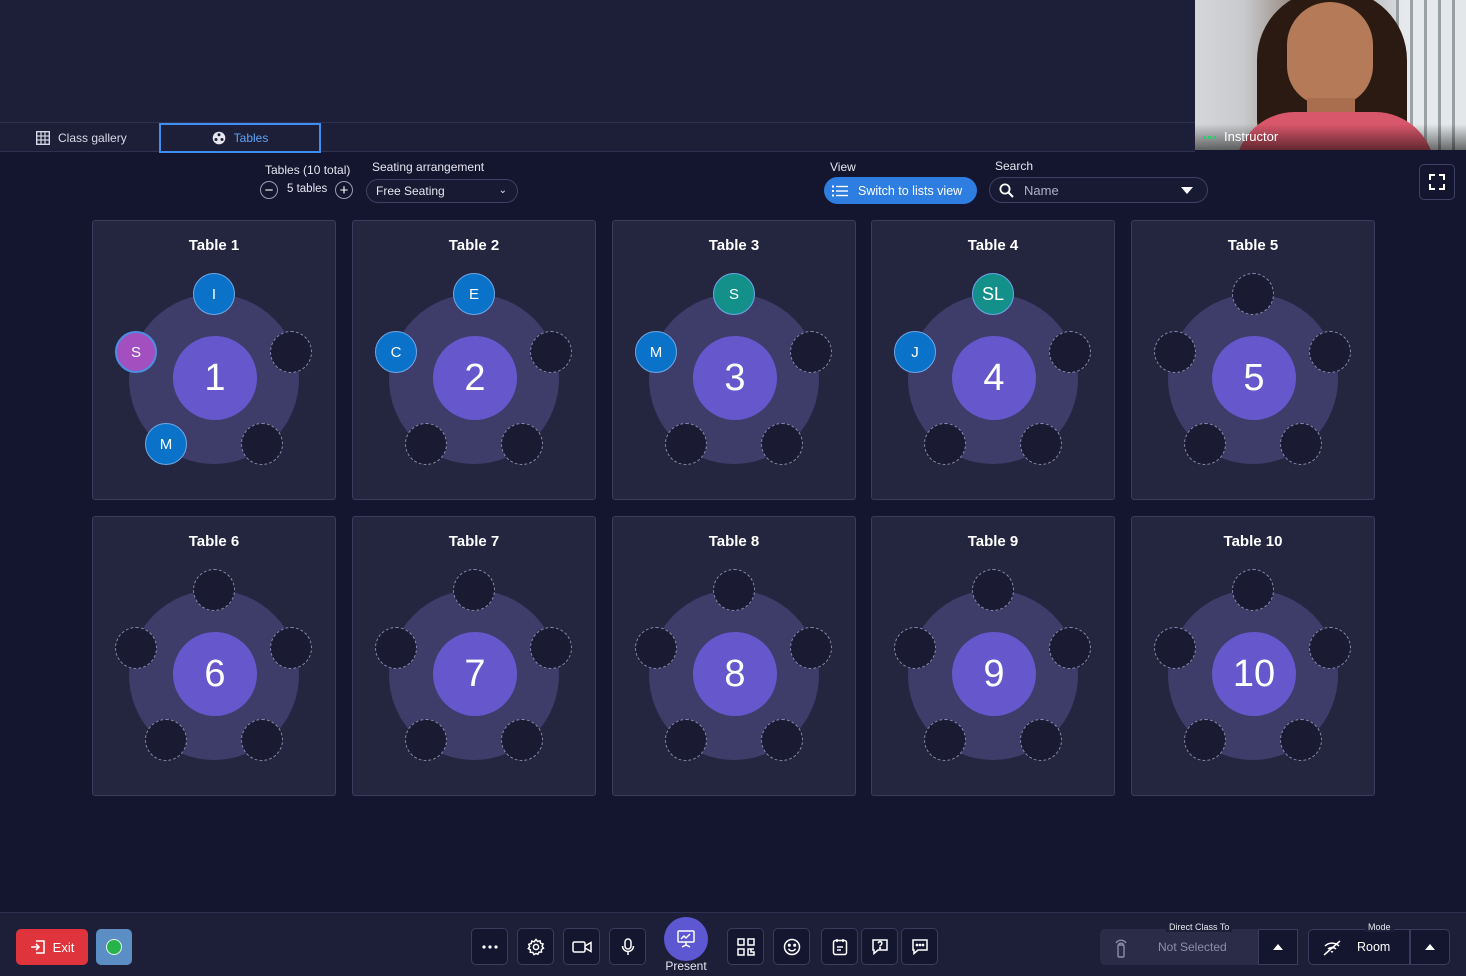 The image size is (1466, 976). Describe the element at coordinates (1098, 190) in the screenshot. I see `search-dropdown: Name` at that location.